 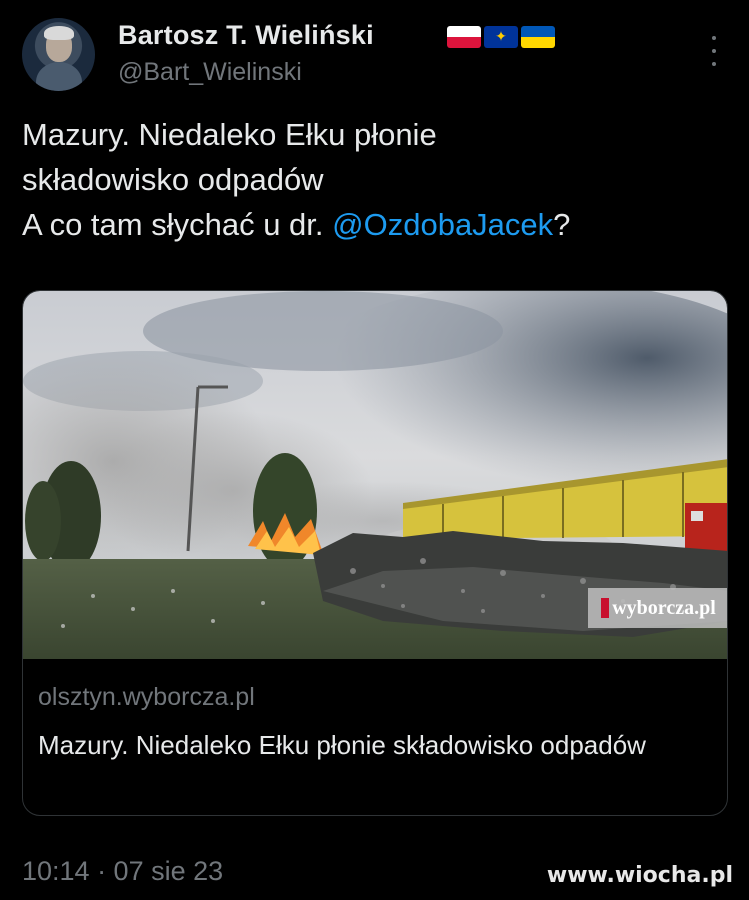 What do you see at coordinates (464, 37) in the screenshot?
I see `flag-poland-icon` at bounding box center [464, 37].